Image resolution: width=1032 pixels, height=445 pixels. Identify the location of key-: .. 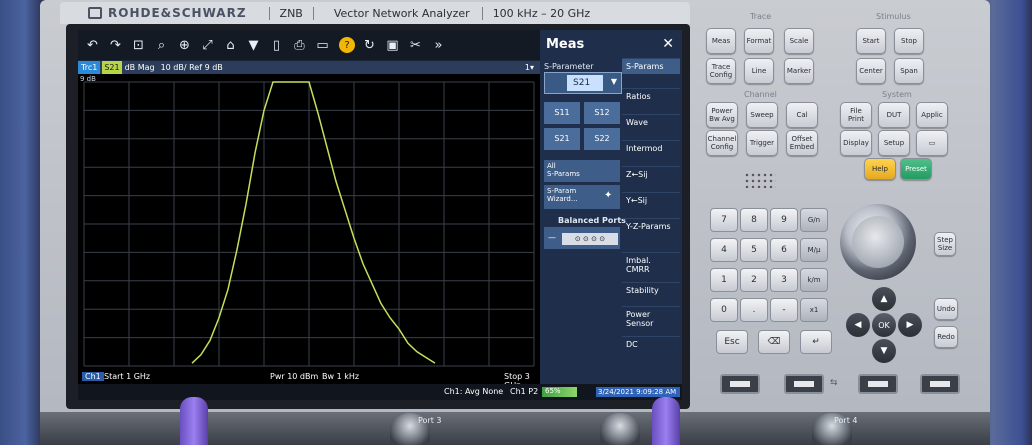
(754, 310).